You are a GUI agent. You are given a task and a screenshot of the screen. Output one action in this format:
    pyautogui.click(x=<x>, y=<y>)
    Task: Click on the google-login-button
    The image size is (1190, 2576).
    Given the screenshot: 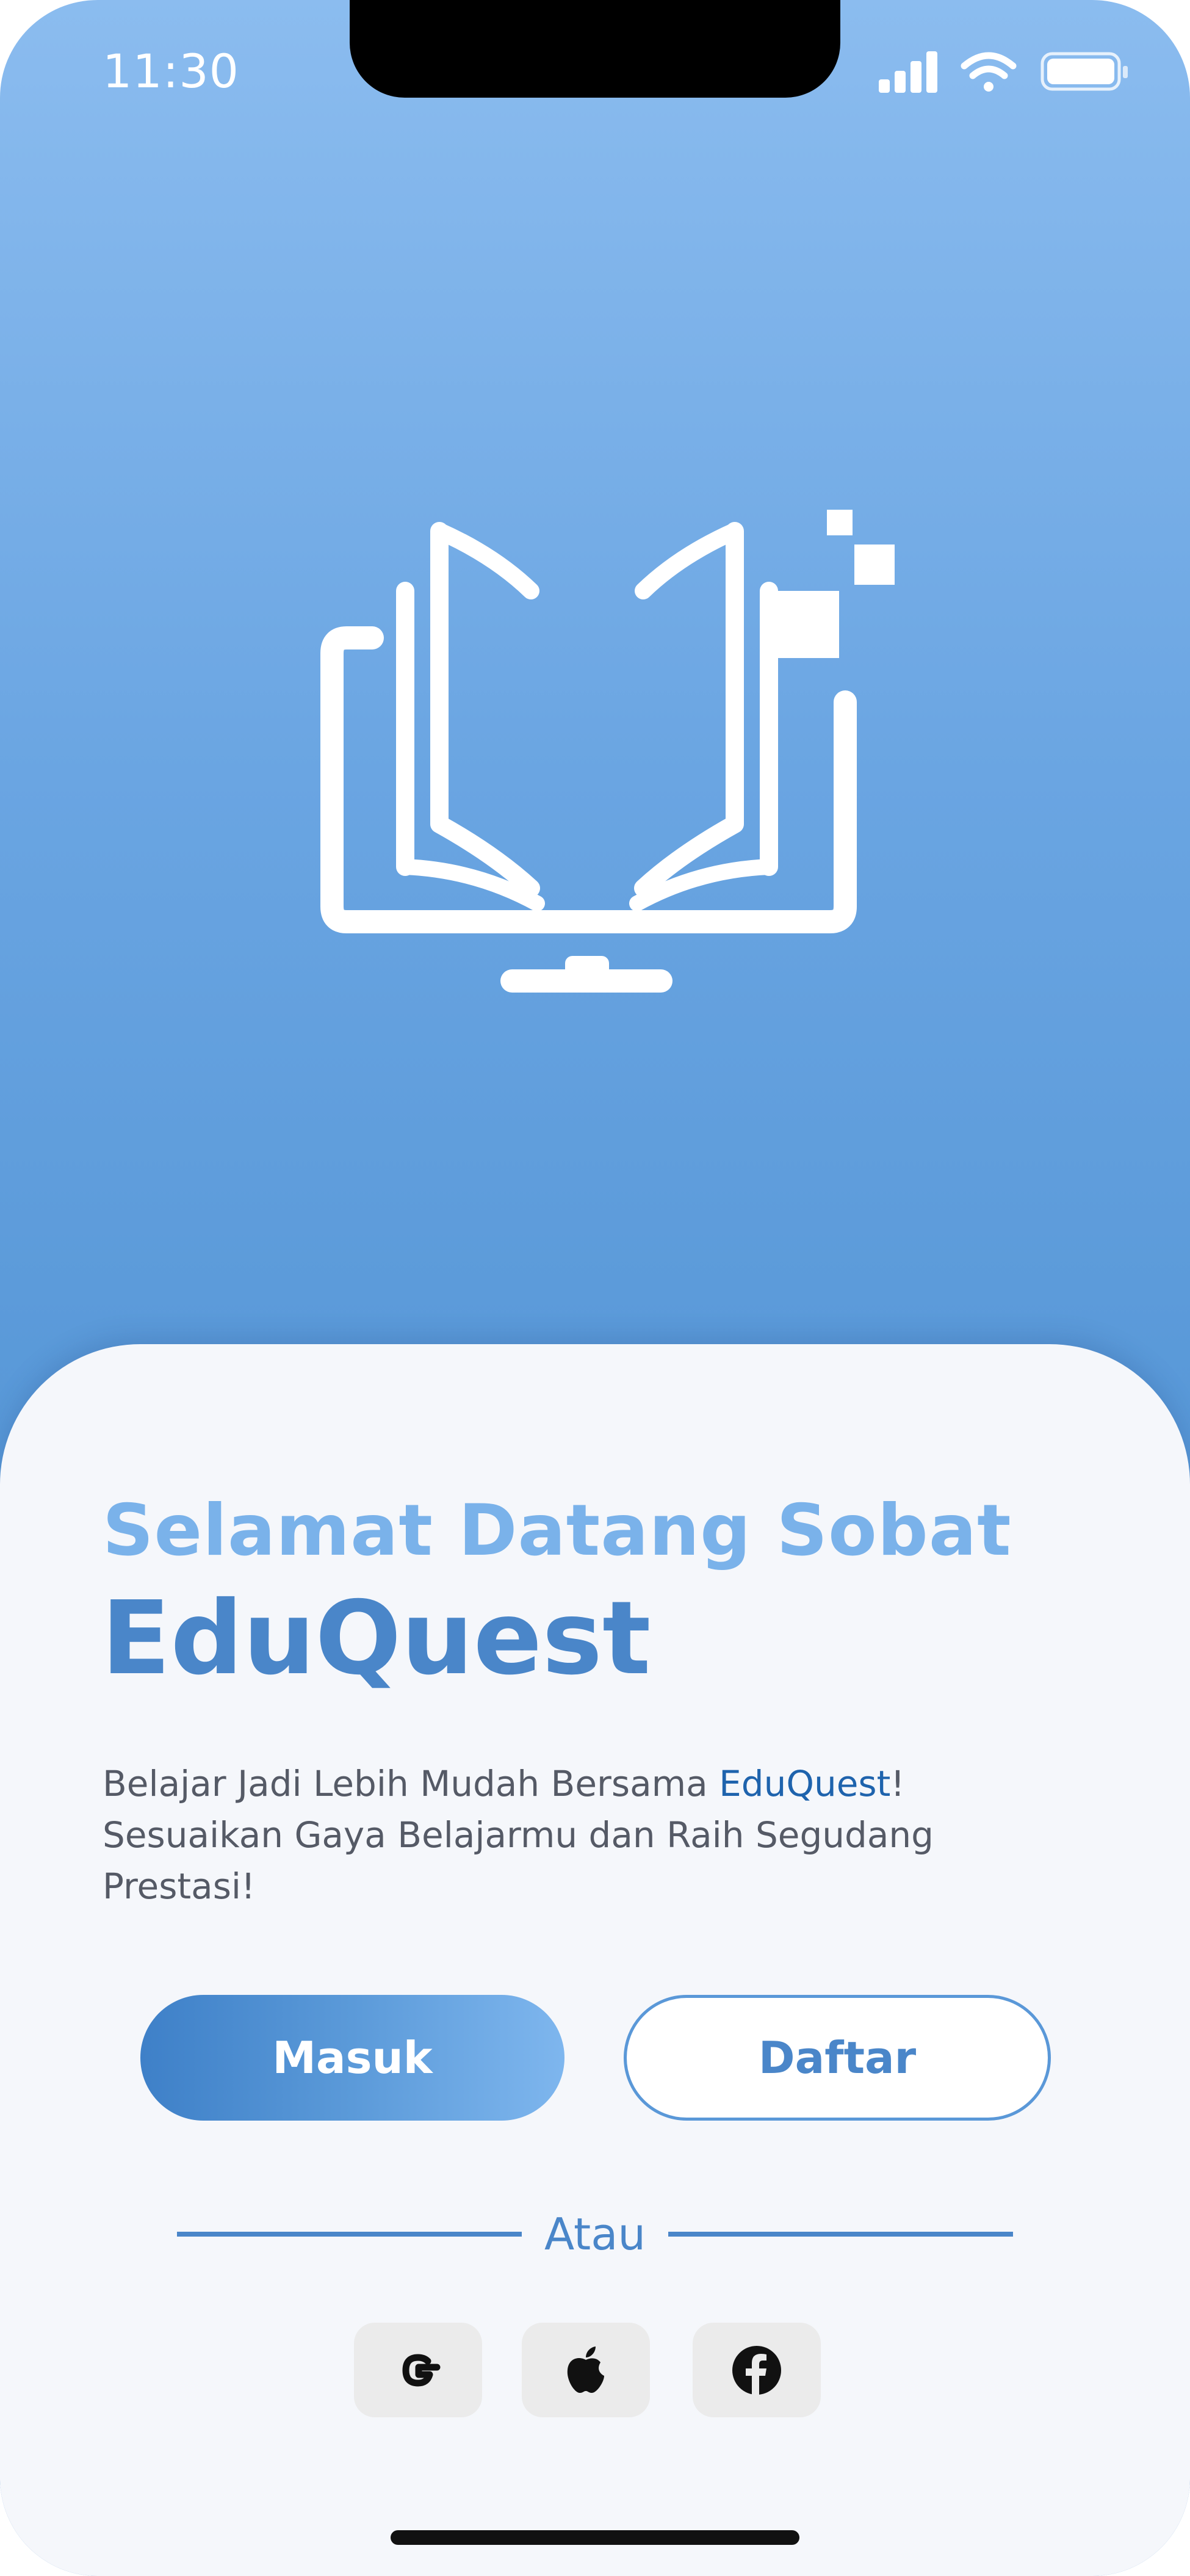 What is the action you would take?
    pyautogui.click(x=418, y=2370)
    